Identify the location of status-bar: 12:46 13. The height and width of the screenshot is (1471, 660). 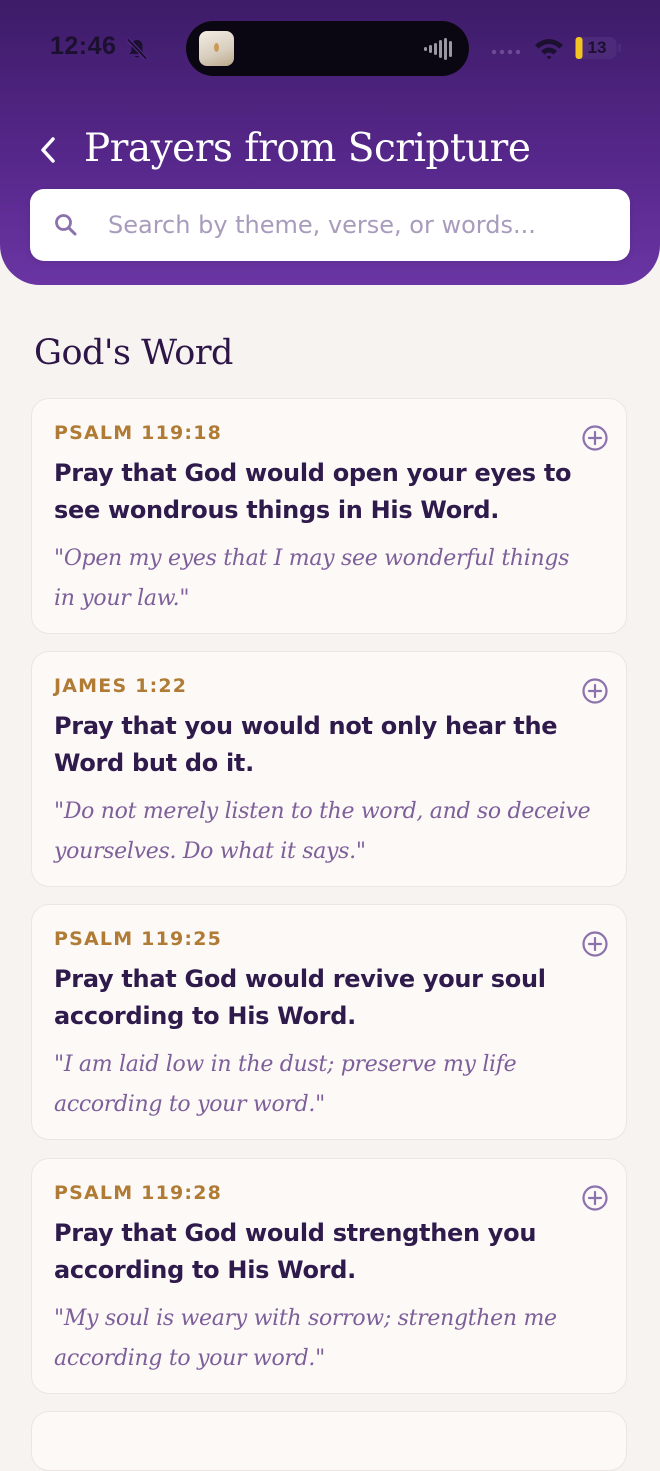
(330, 48).